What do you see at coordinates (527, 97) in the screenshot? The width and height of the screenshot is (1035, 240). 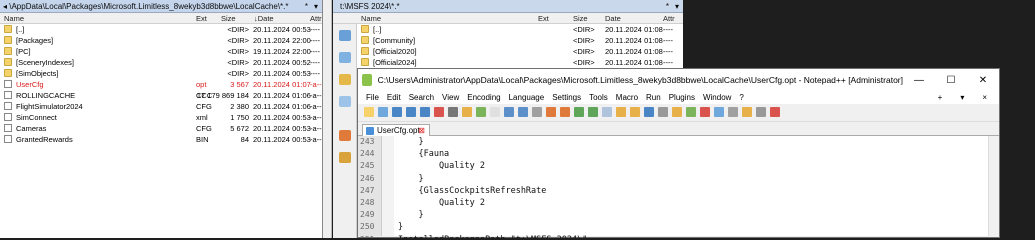 I see `menu-item: Language` at bounding box center [527, 97].